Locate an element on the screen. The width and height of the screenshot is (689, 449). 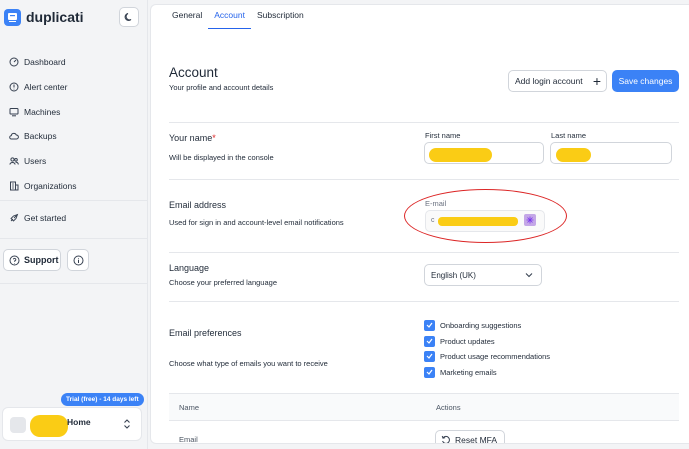
checkbox-product-usage-recommendations: Product usage recommendations is located at coordinates (487, 356).